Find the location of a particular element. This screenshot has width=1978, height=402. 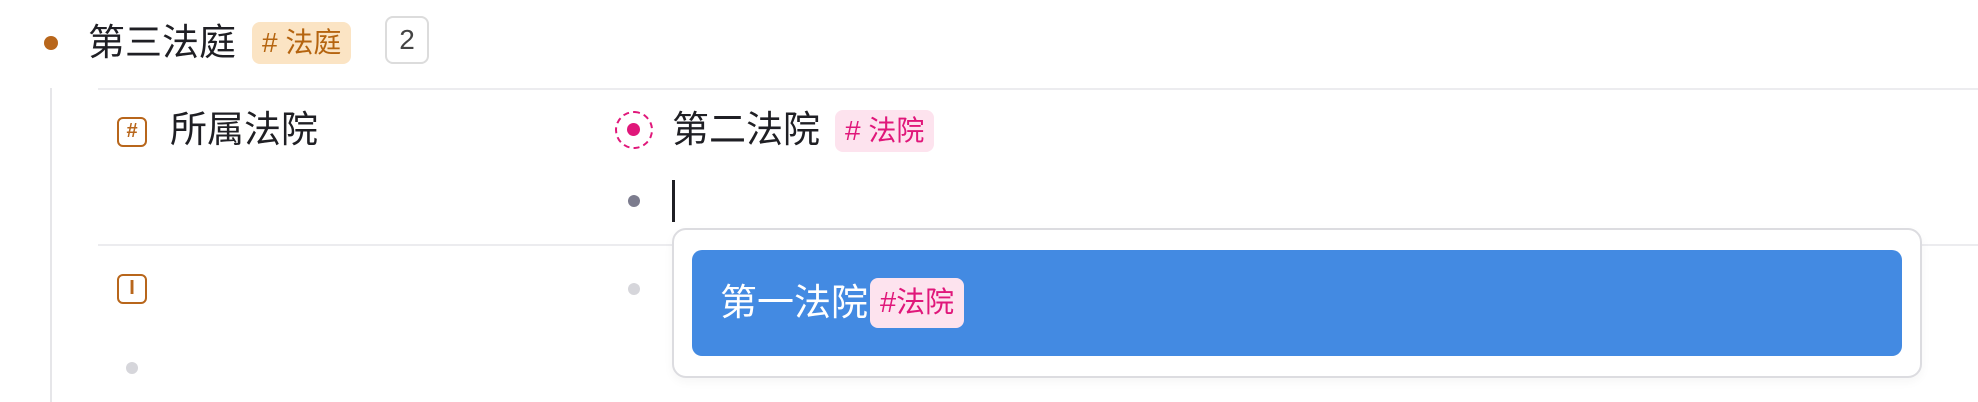

hash-field-icon: # is located at coordinates (132, 132).